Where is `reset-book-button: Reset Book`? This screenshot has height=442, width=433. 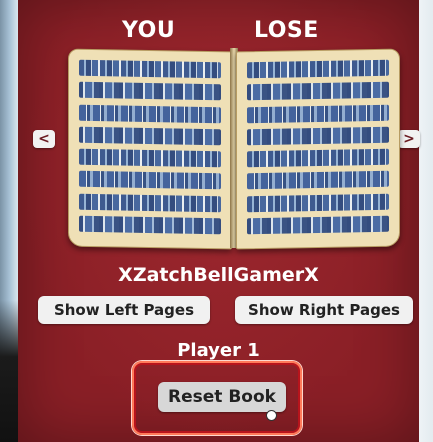
reset-book-button: Reset Book is located at coordinates (222, 397).